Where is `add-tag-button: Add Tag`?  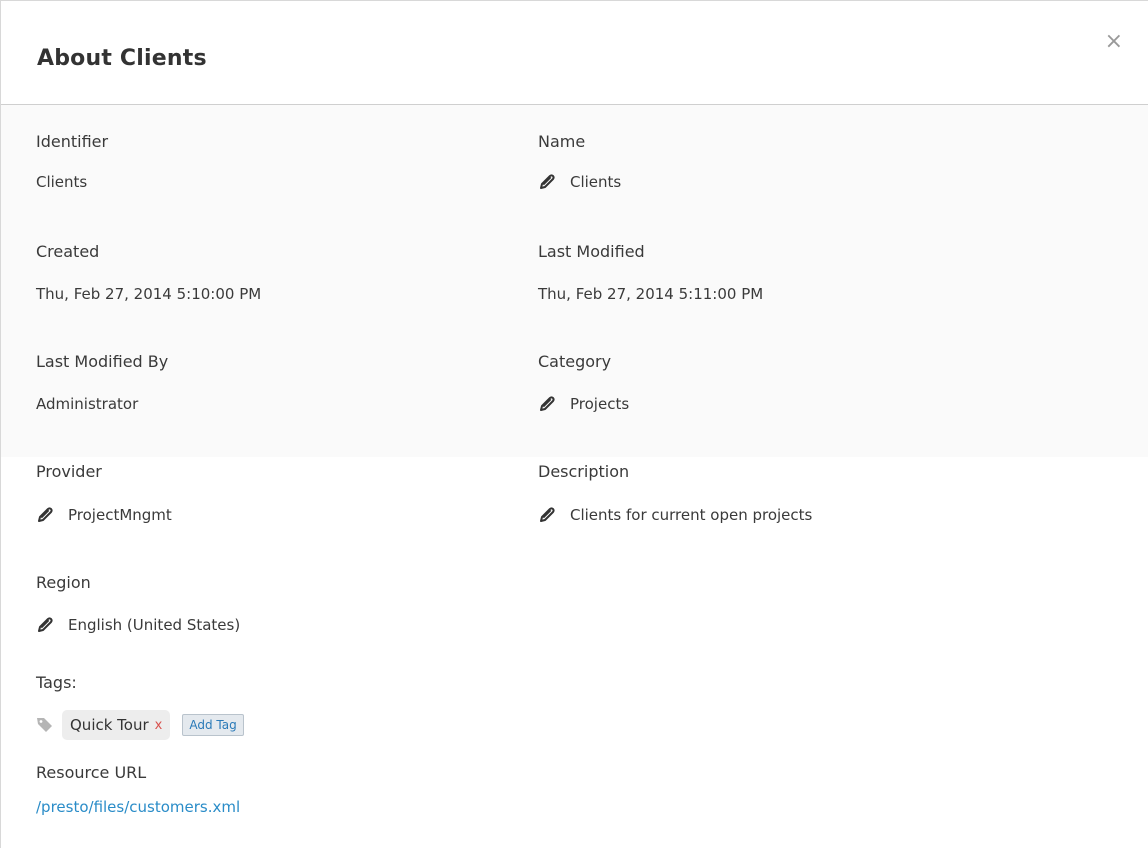 add-tag-button: Add Tag is located at coordinates (213, 725).